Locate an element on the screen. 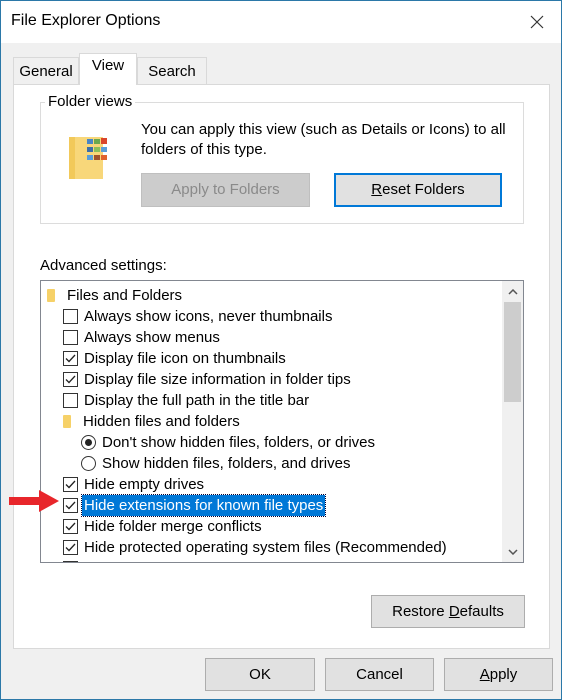 The height and width of the screenshot is (700, 562). window-title: File Explorer Options is located at coordinates (86, 20).